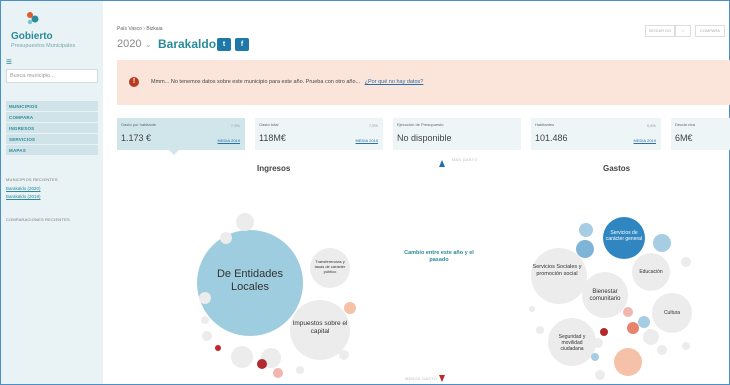 The image size is (730, 385). I want to click on twitter-share-button: t, so click(224, 44).